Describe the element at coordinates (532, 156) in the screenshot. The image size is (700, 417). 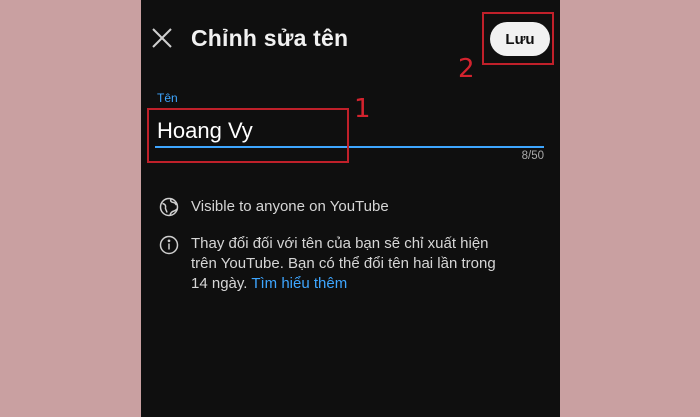
I see `character-counter: 8/50` at that location.